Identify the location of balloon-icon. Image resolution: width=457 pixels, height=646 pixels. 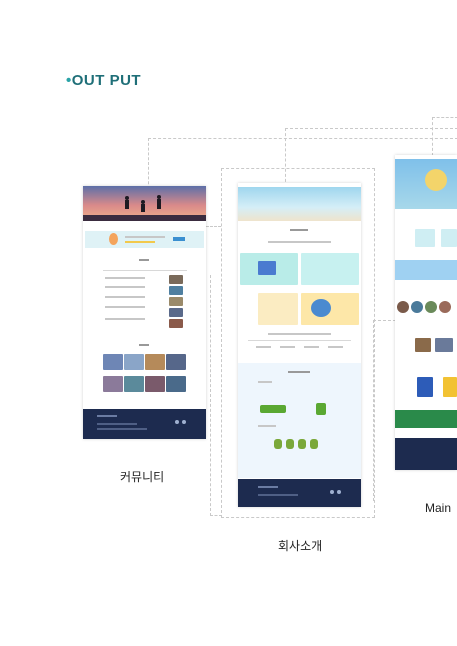
(113, 239).